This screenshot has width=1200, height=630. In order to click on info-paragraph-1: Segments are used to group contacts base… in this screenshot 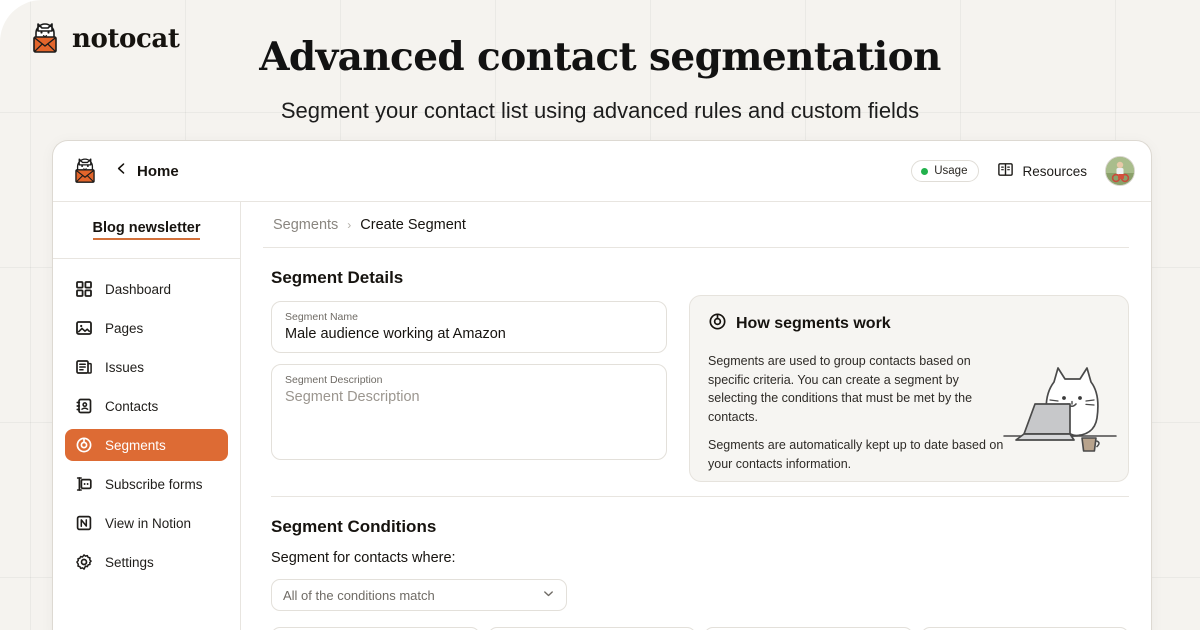, I will do `click(840, 389)`.